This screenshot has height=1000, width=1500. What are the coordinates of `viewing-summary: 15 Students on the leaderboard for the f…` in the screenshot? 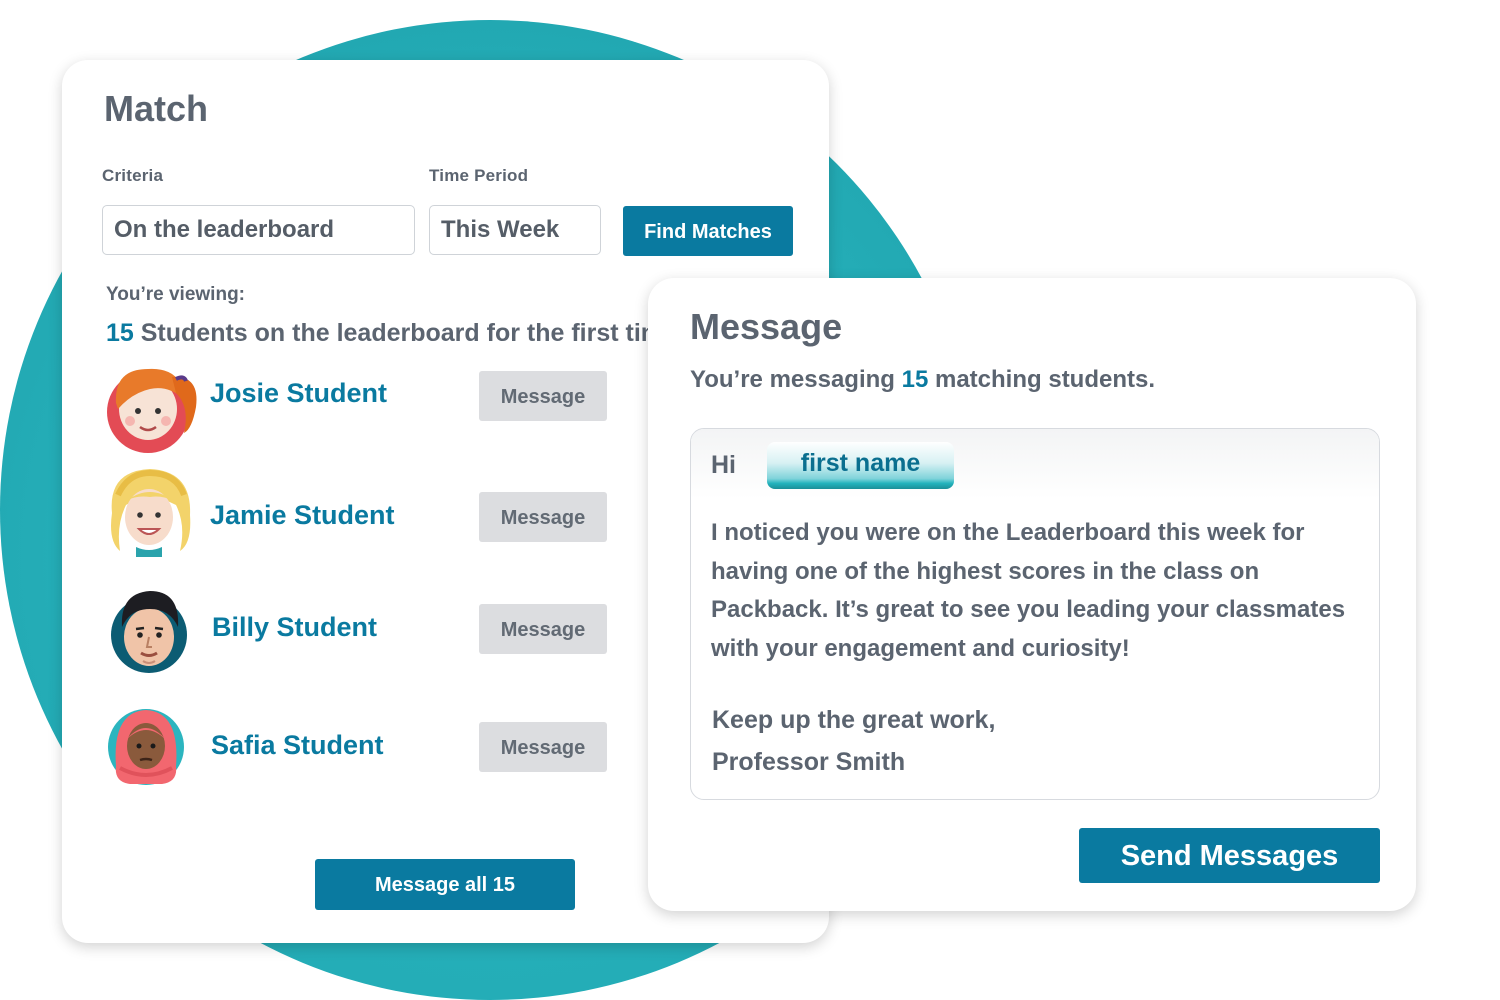 It's located at (391, 333).